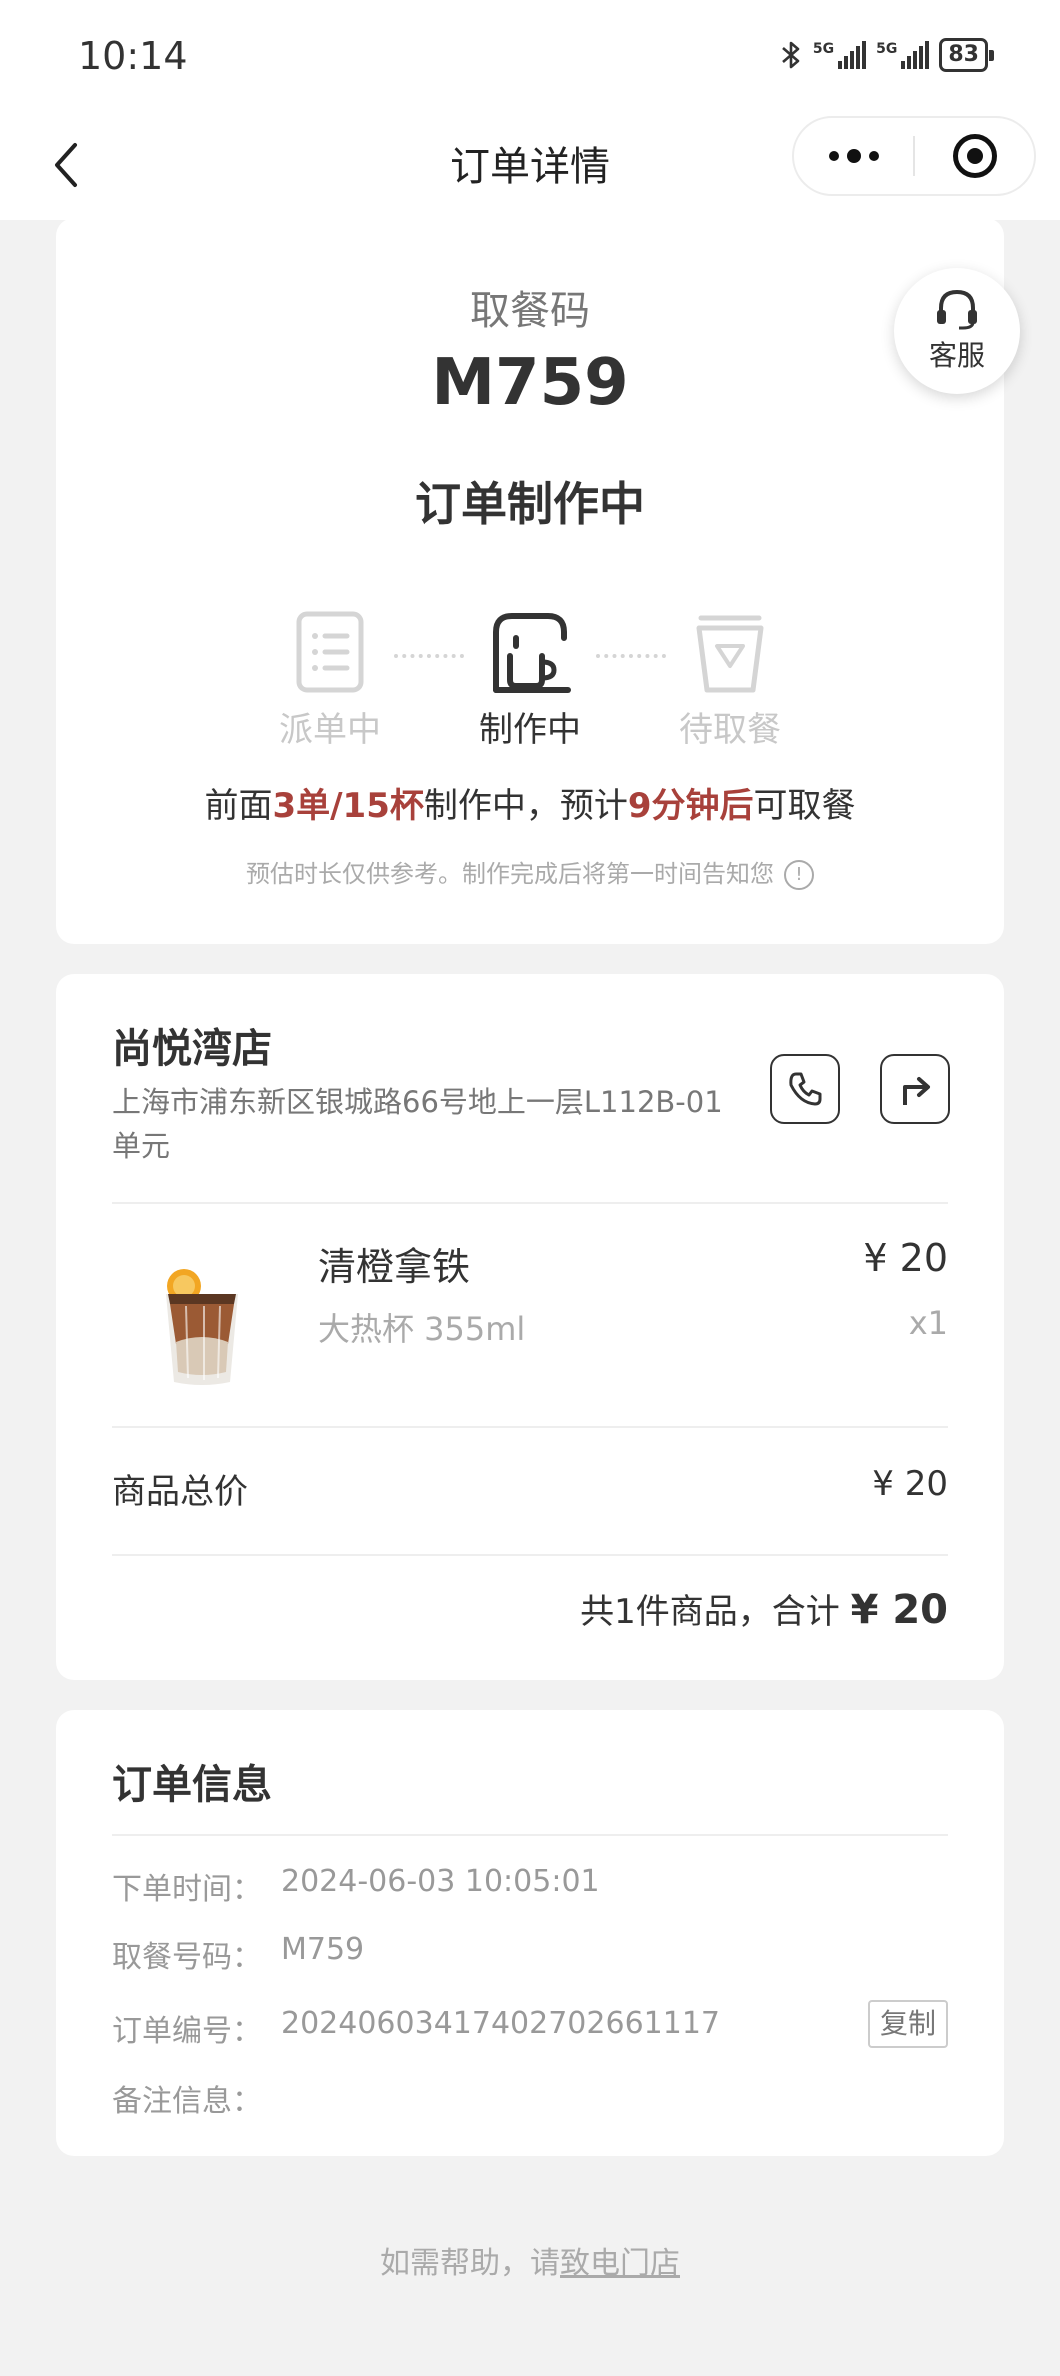 The width and height of the screenshot is (1060, 2376). I want to click on nav-bar: 订单详情, so click(530, 165).